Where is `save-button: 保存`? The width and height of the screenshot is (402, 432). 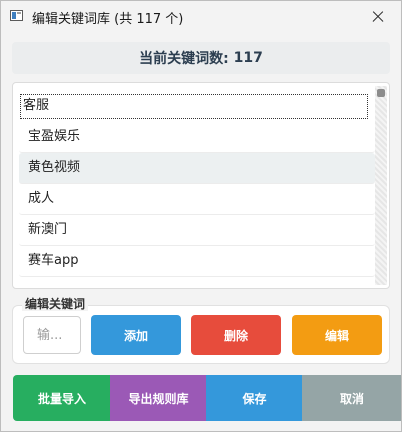
save-button: 保存 is located at coordinates (254, 398).